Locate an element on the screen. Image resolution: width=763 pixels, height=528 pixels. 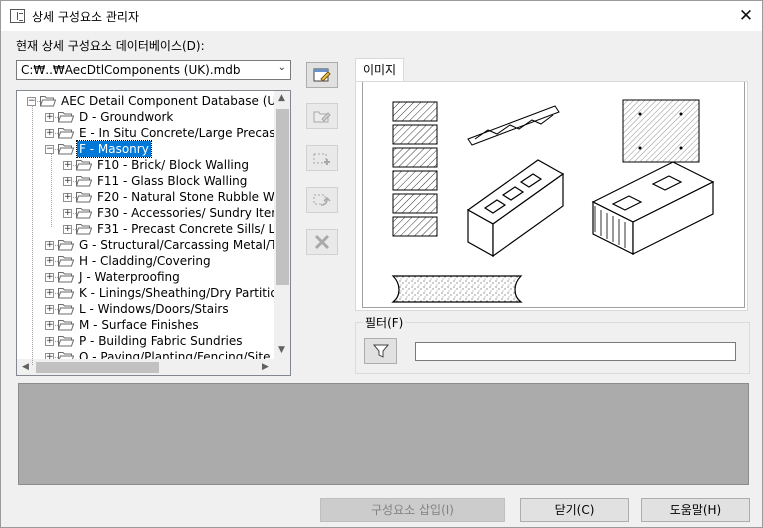
tree-item: + K - Linings/Sheathing/Dry Partitioning is located at coordinates (153, 293).